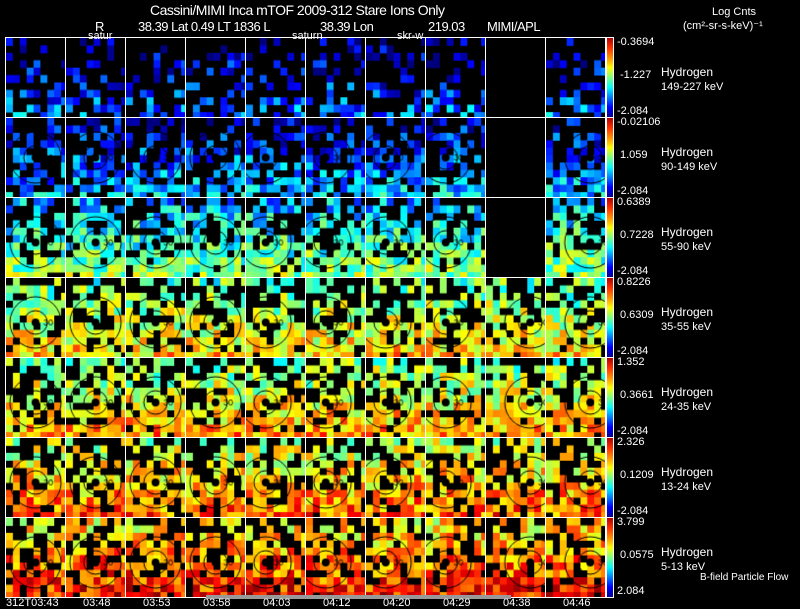 The image size is (800, 609). Describe the element at coordinates (631, 362) in the screenshot. I see `colorbar-max: 1.352` at that location.